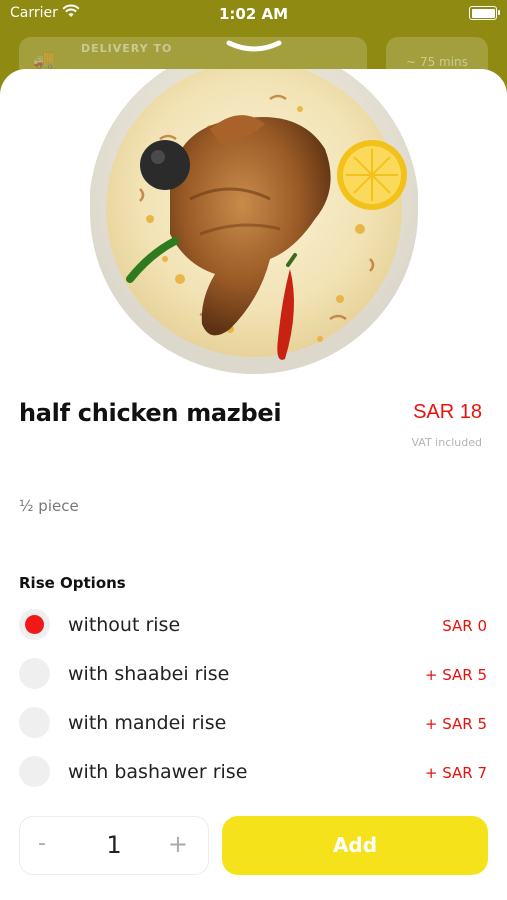  What do you see at coordinates (178, 844) in the screenshot?
I see `increment-button: +` at bounding box center [178, 844].